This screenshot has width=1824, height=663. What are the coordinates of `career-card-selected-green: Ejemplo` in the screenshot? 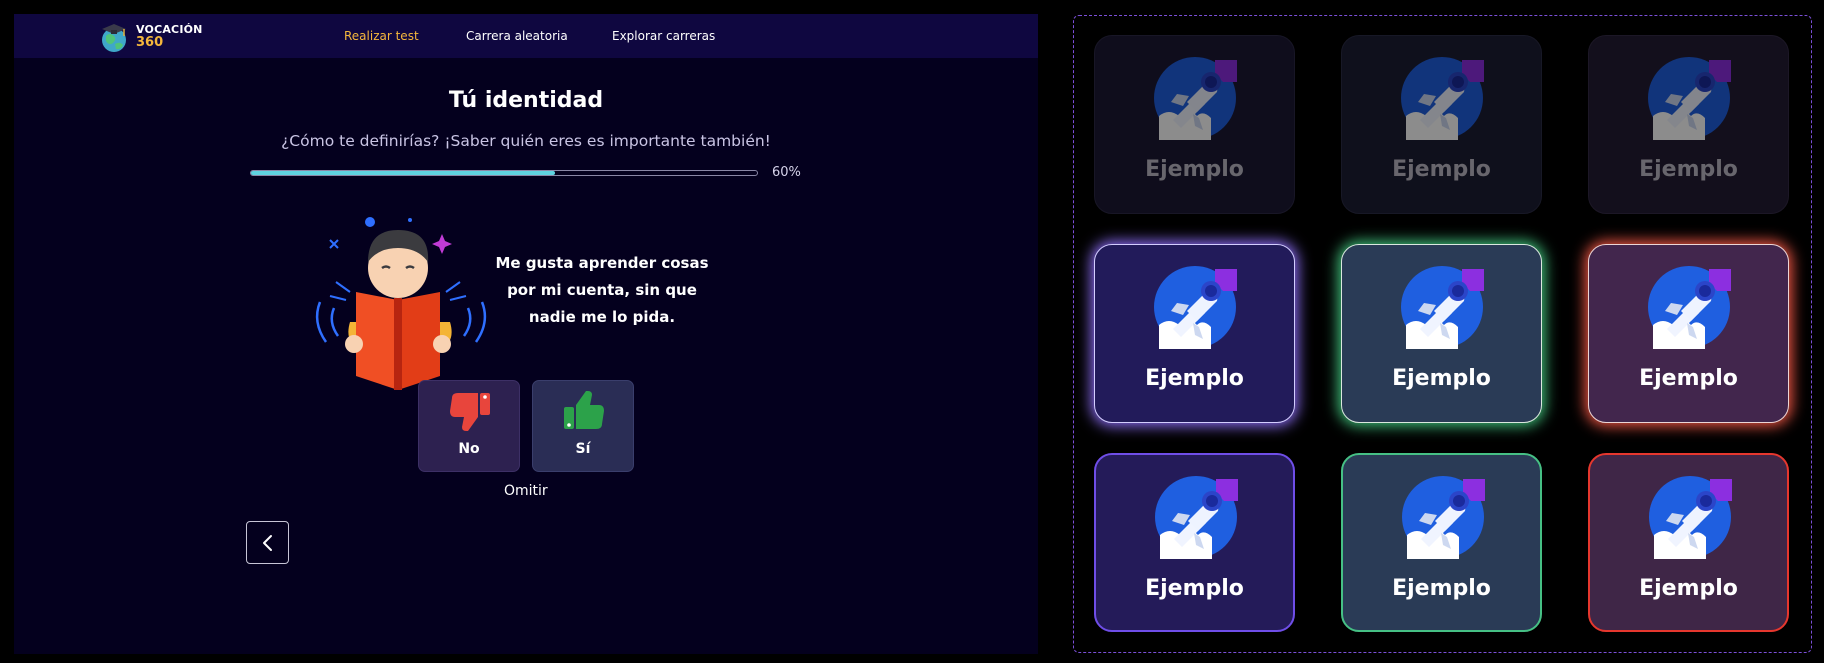 It's located at (1441, 542).